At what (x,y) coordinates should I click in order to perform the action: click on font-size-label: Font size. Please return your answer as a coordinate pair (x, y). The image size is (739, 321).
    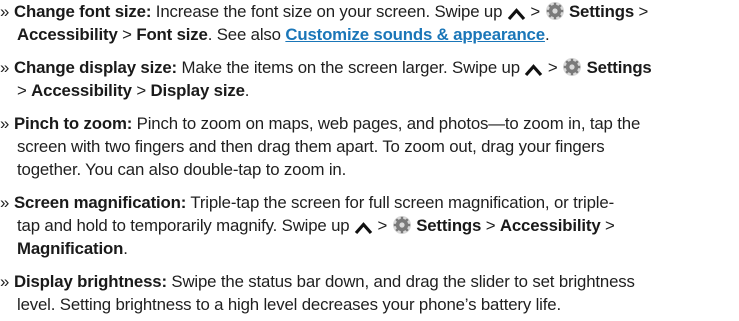
    Looking at the image, I should click on (172, 34).